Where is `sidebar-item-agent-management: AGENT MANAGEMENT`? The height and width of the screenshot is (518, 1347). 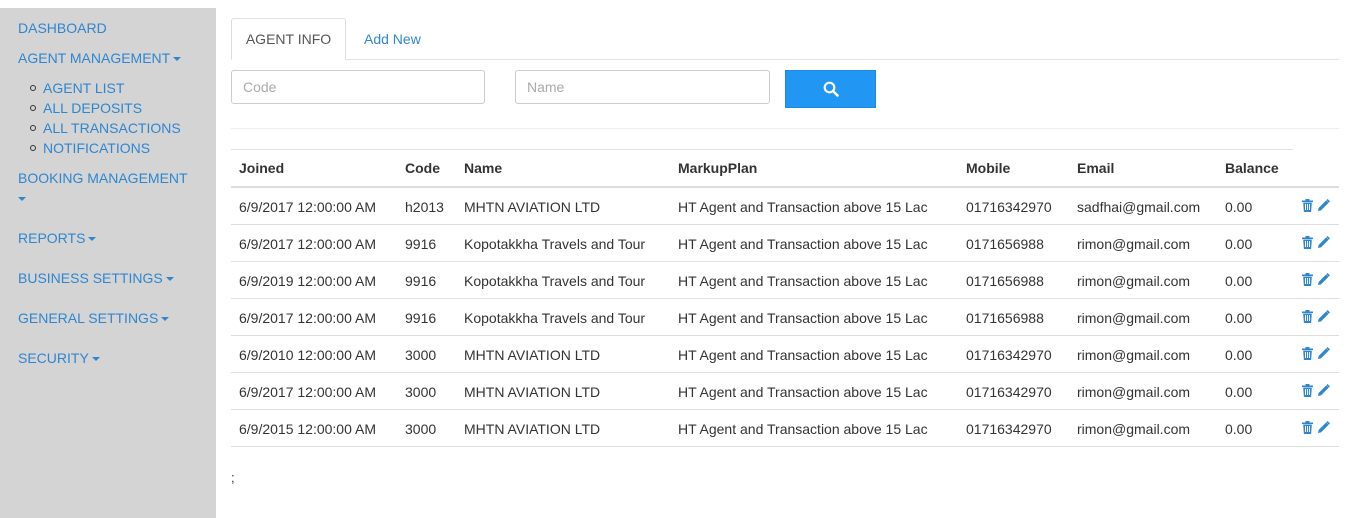 sidebar-item-agent-management: AGENT MANAGEMENT is located at coordinates (100, 58).